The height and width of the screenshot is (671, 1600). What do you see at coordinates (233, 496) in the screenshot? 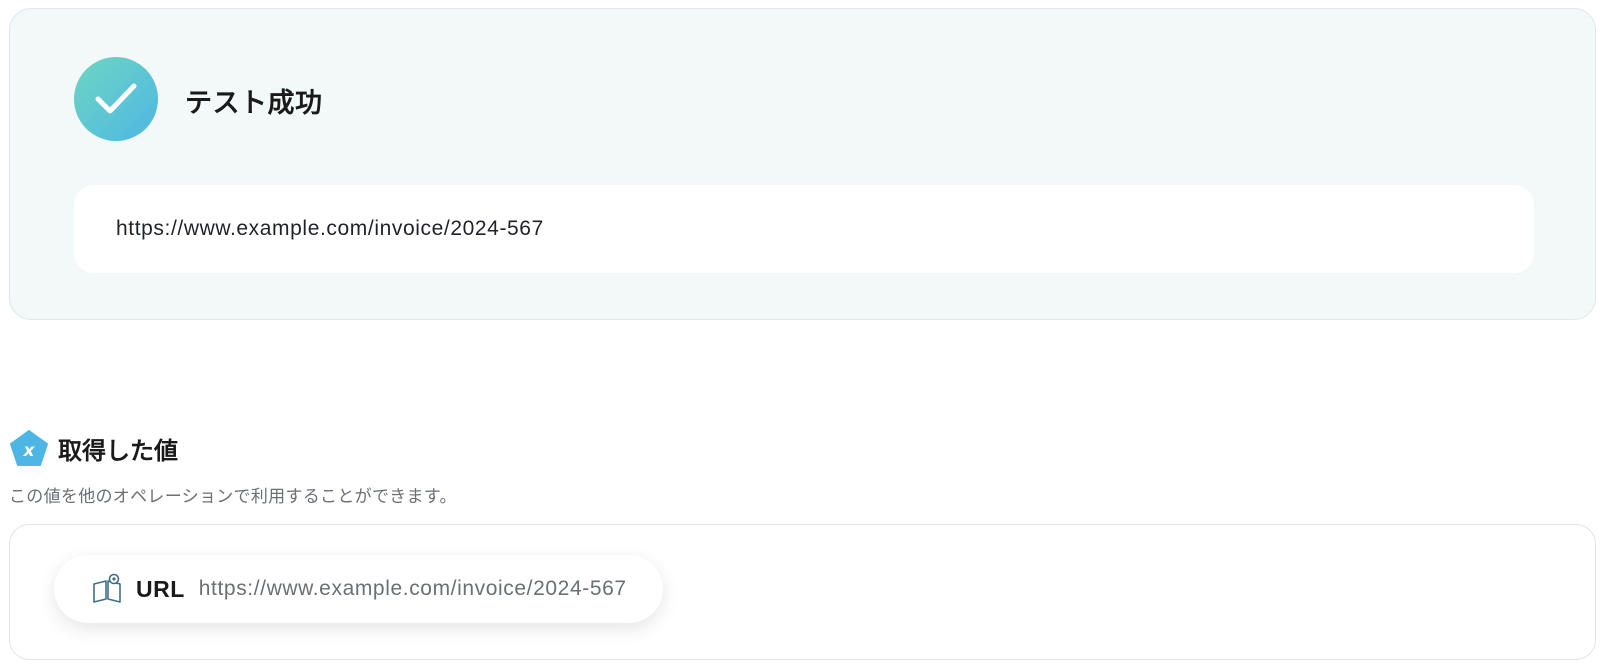
I see `acquired-values-description: この値を他のオペレーションで利用することができます。` at bounding box center [233, 496].